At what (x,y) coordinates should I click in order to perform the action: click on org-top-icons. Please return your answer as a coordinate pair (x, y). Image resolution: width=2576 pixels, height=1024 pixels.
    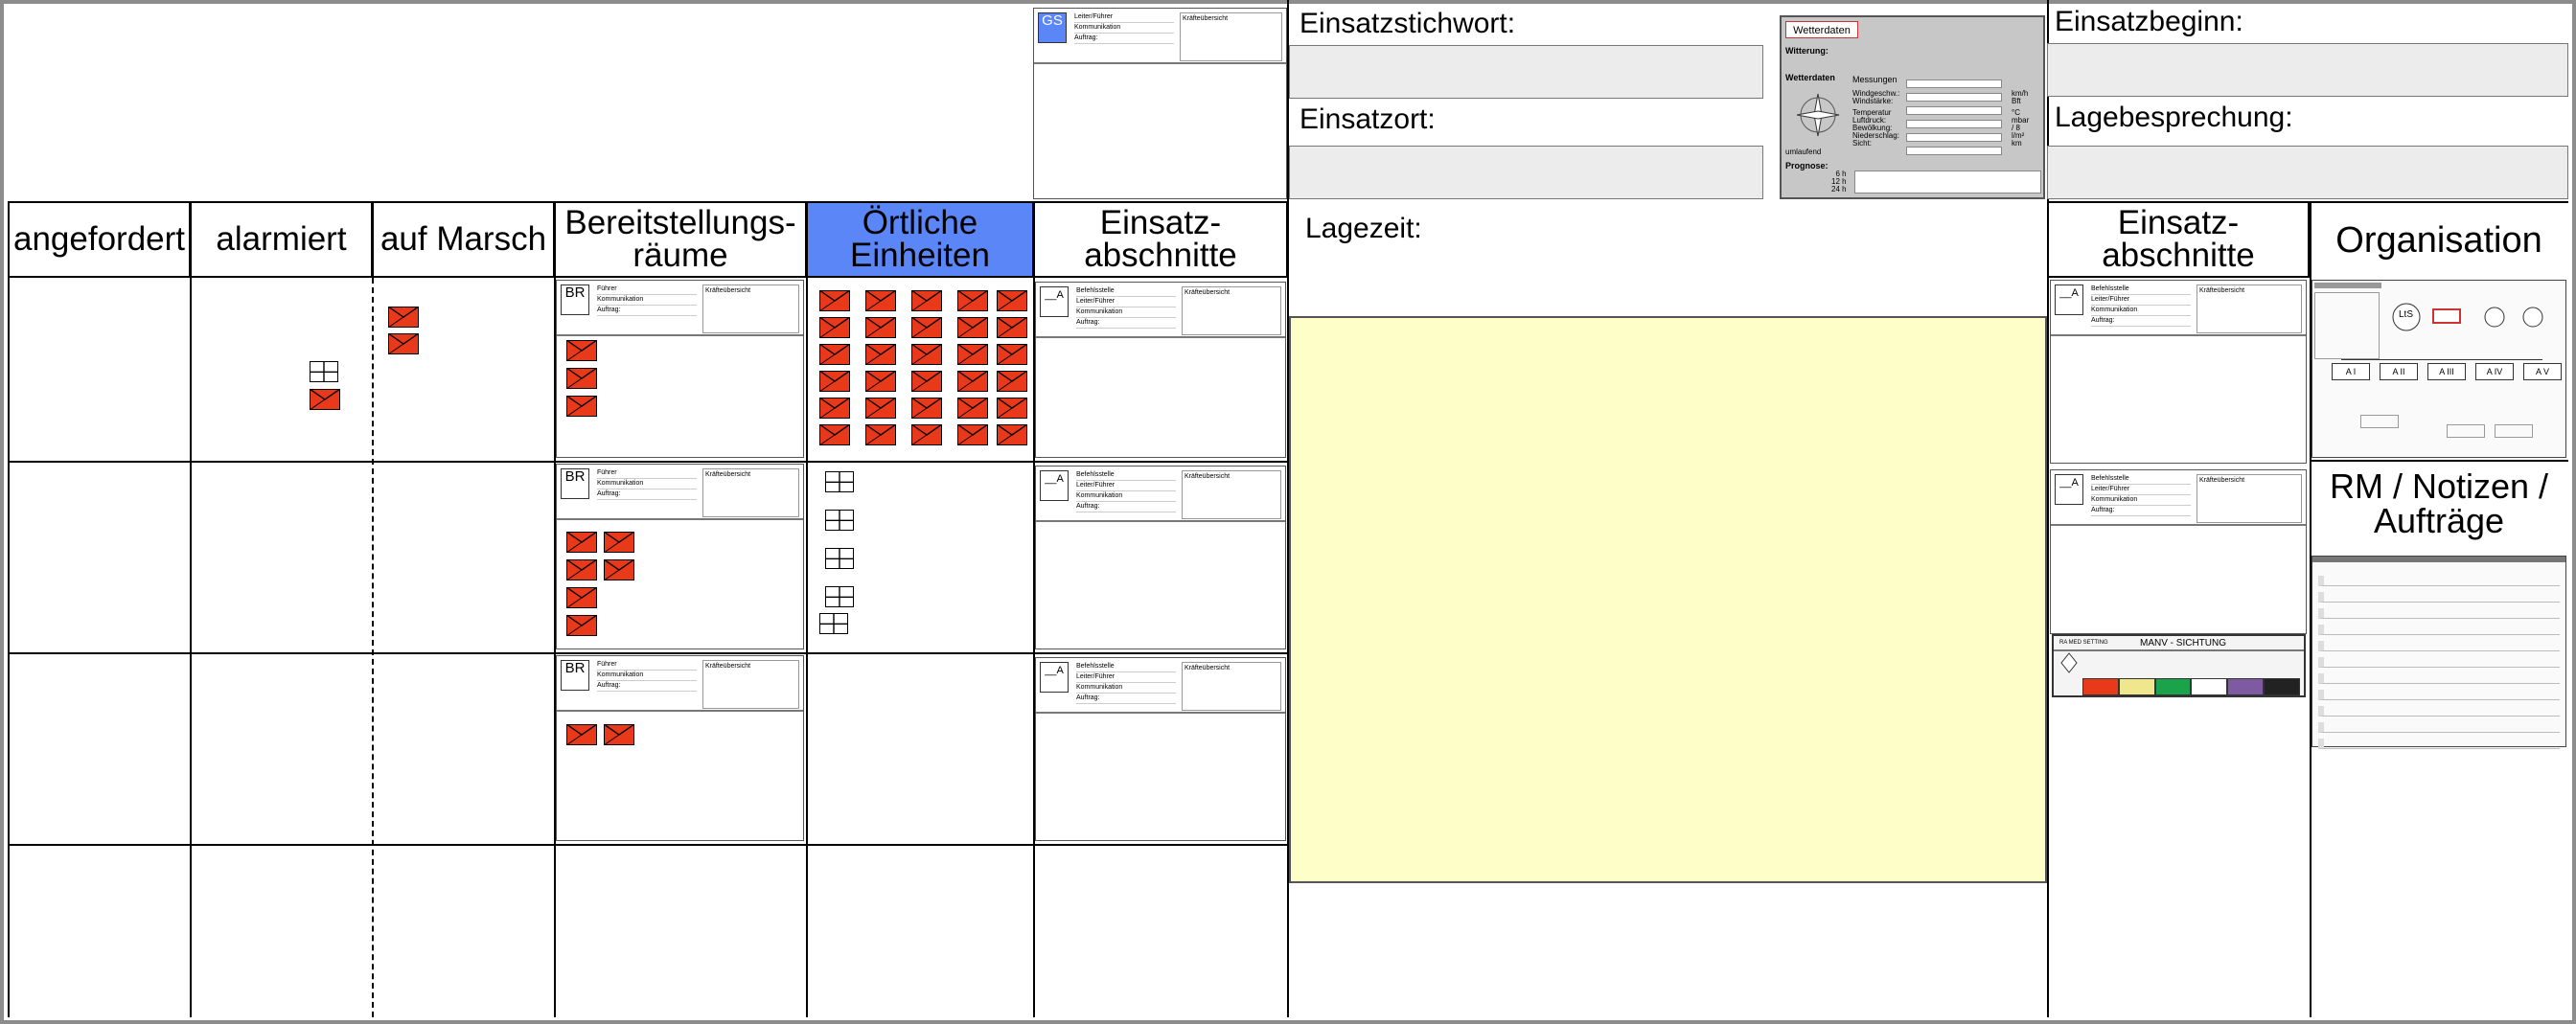
    Looking at the image, I should click on (2467, 317).